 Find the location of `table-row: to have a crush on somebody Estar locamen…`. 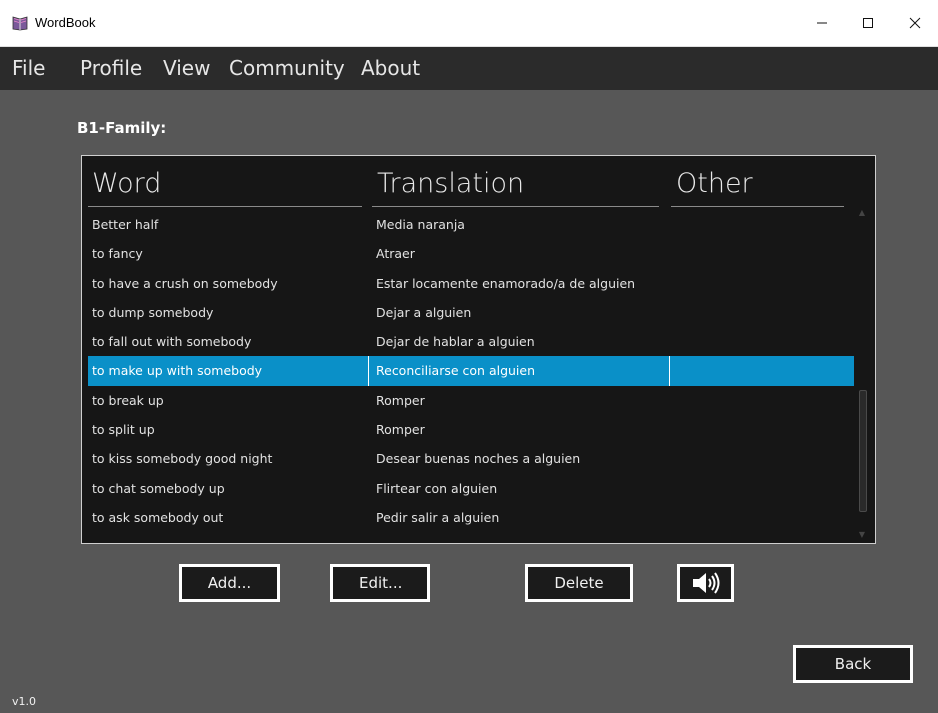

table-row: to have a crush on somebody Estar locamen… is located at coordinates (471, 283).